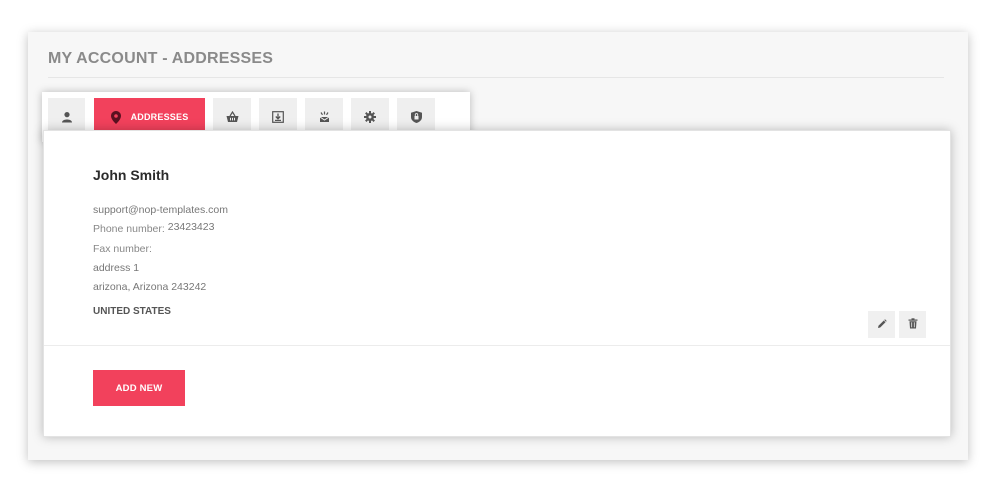 Image resolution: width=1000 pixels, height=489 pixels. What do you see at coordinates (324, 117) in the screenshot?
I see `subscriptions-icon` at bounding box center [324, 117].